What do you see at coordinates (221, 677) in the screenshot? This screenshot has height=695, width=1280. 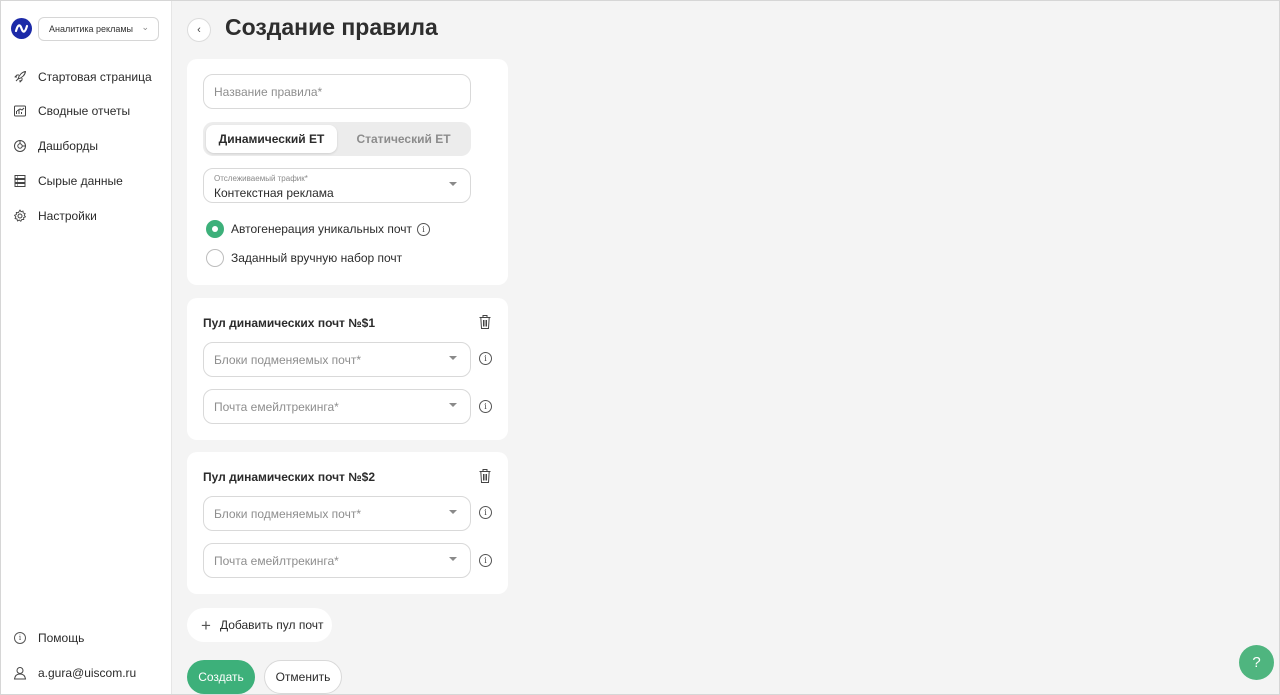 I see `create-button: Создать` at bounding box center [221, 677].